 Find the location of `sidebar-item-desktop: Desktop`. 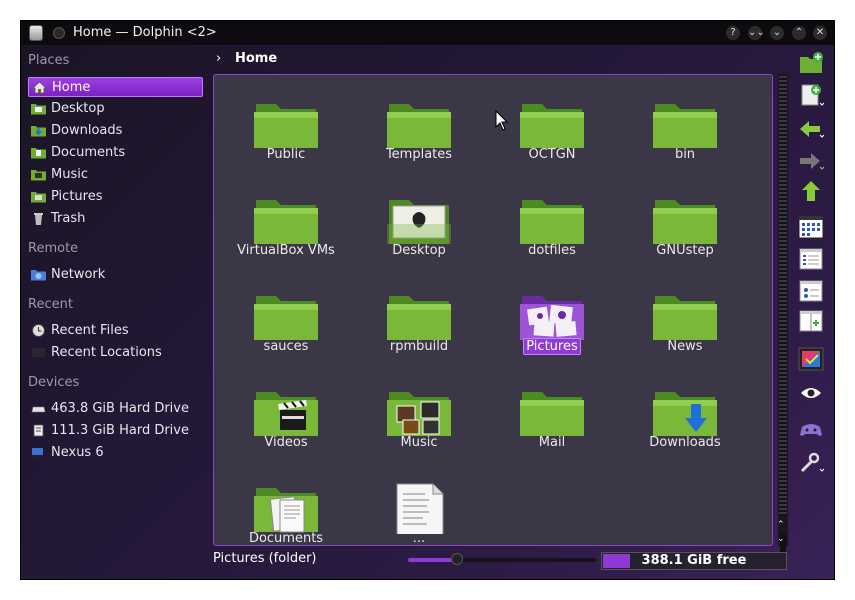

sidebar-item-desktop: Desktop is located at coordinates (115, 109).